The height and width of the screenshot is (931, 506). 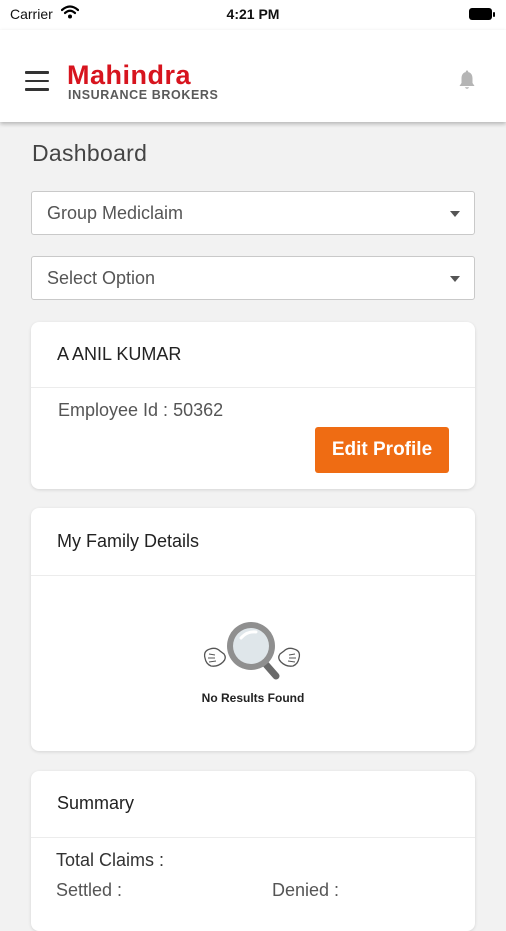 I want to click on hamburger-menu-icon, so click(x=37, y=81).